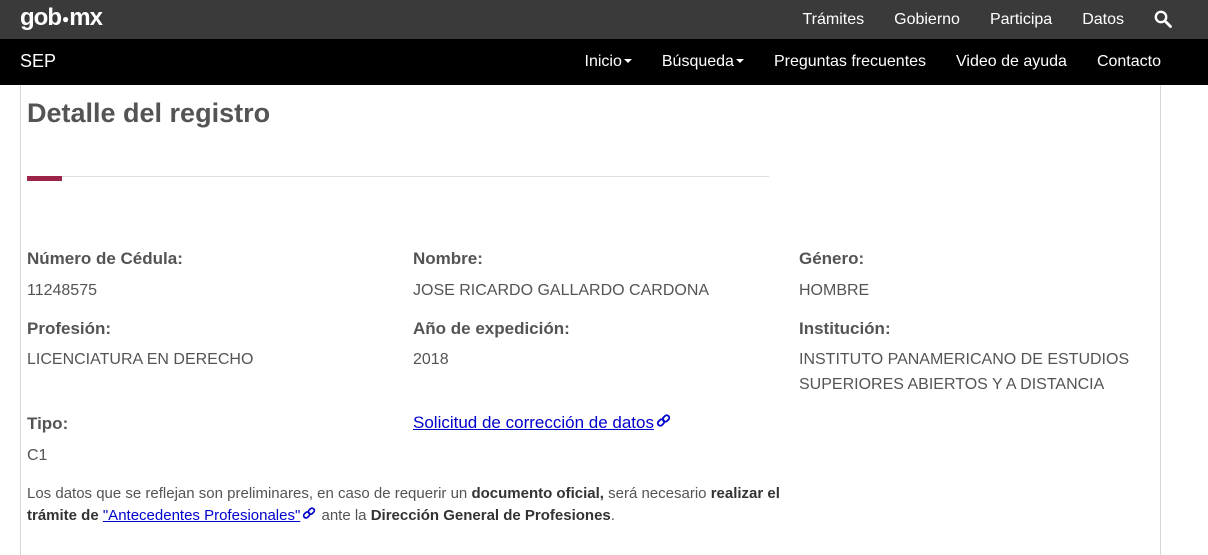 This screenshot has width=1208, height=555. I want to click on note-text-2: será necesario, so click(657, 493).